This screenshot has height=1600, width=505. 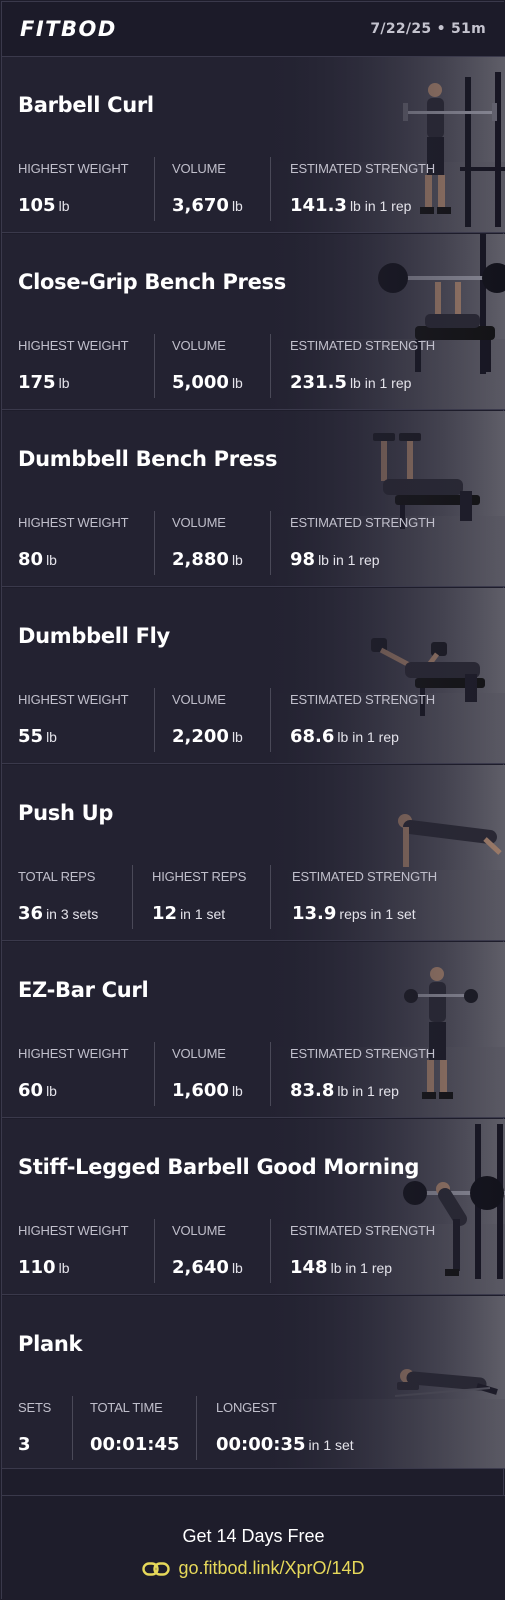 What do you see at coordinates (148, 459) in the screenshot?
I see `exercise-title: Dumbbell Bench Press` at bounding box center [148, 459].